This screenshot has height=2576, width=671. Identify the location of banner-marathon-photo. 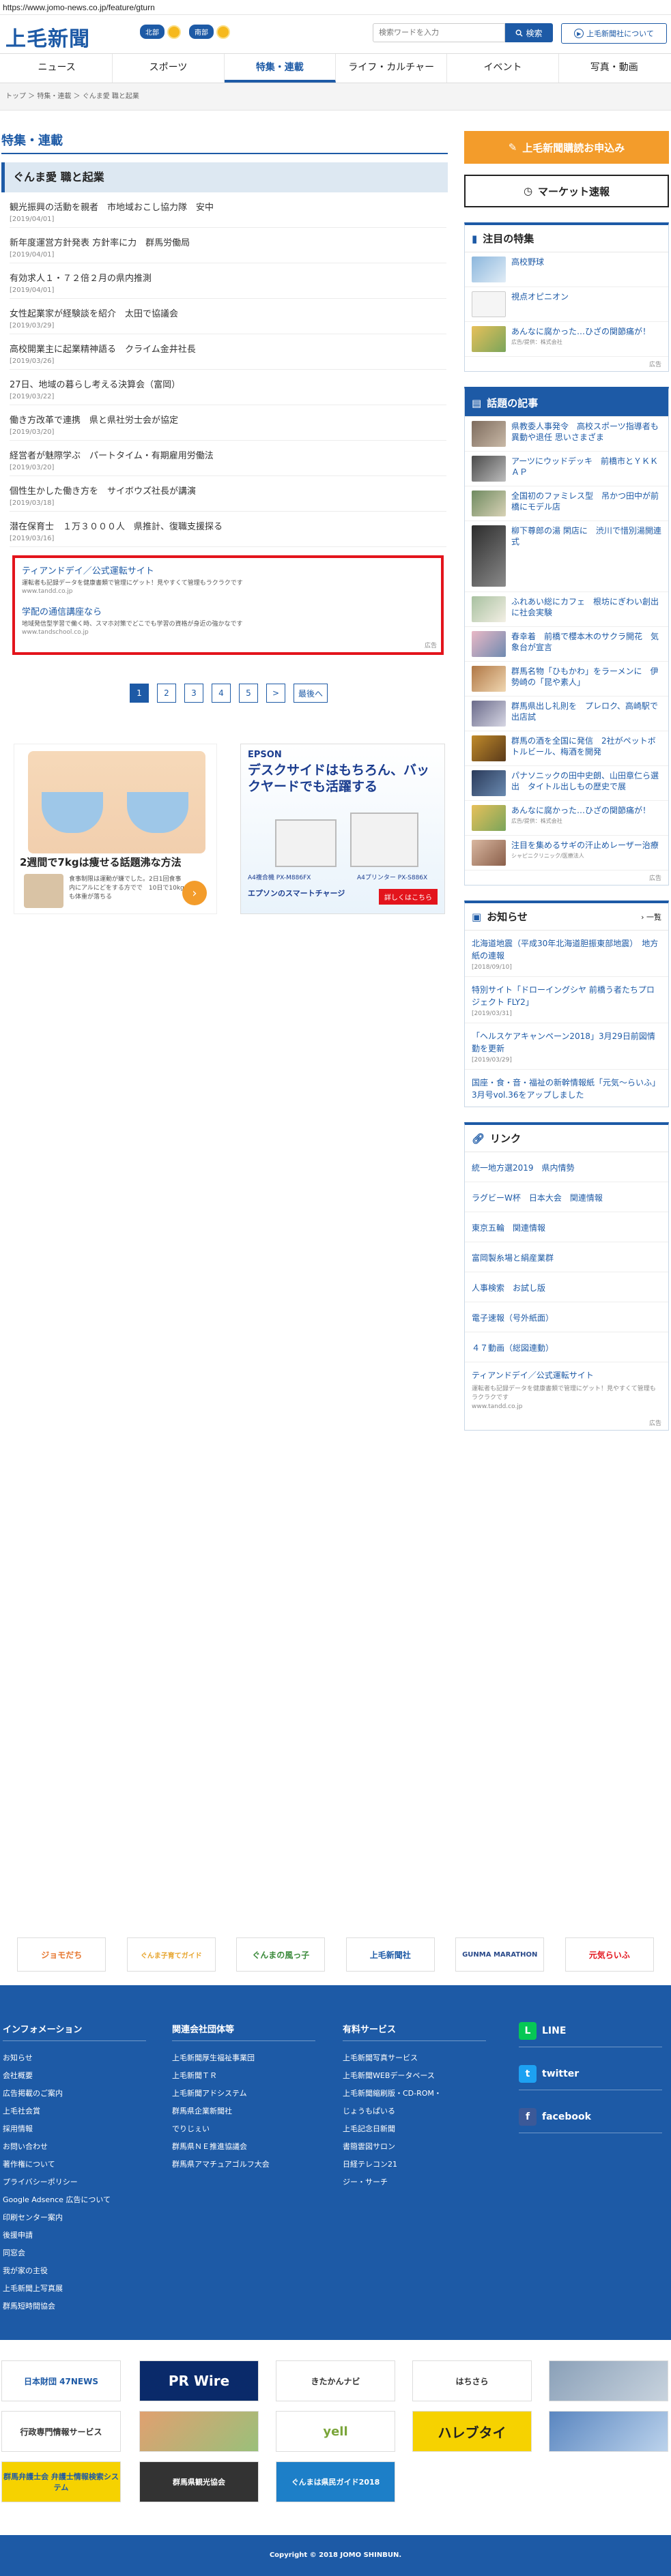
(608, 2431).